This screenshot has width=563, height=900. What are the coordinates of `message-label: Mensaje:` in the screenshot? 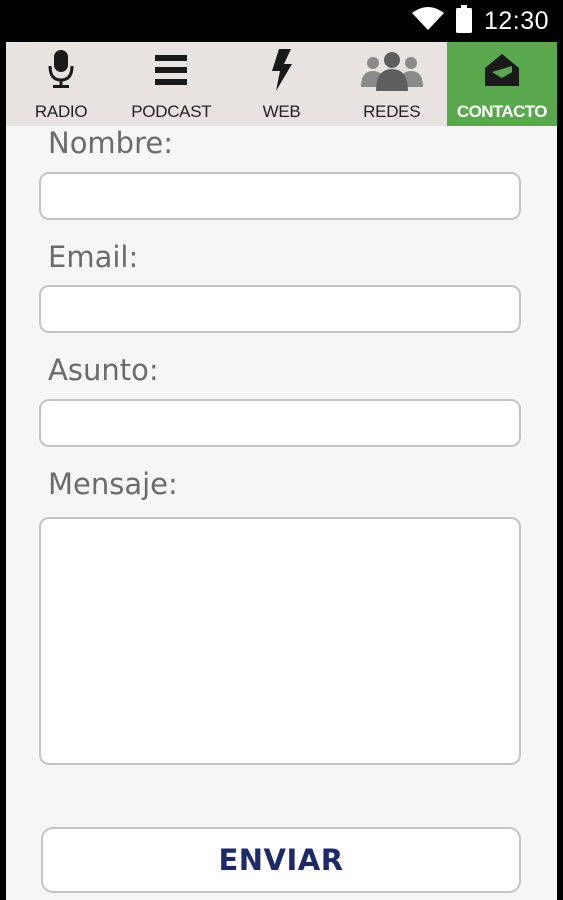 It's located at (113, 484).